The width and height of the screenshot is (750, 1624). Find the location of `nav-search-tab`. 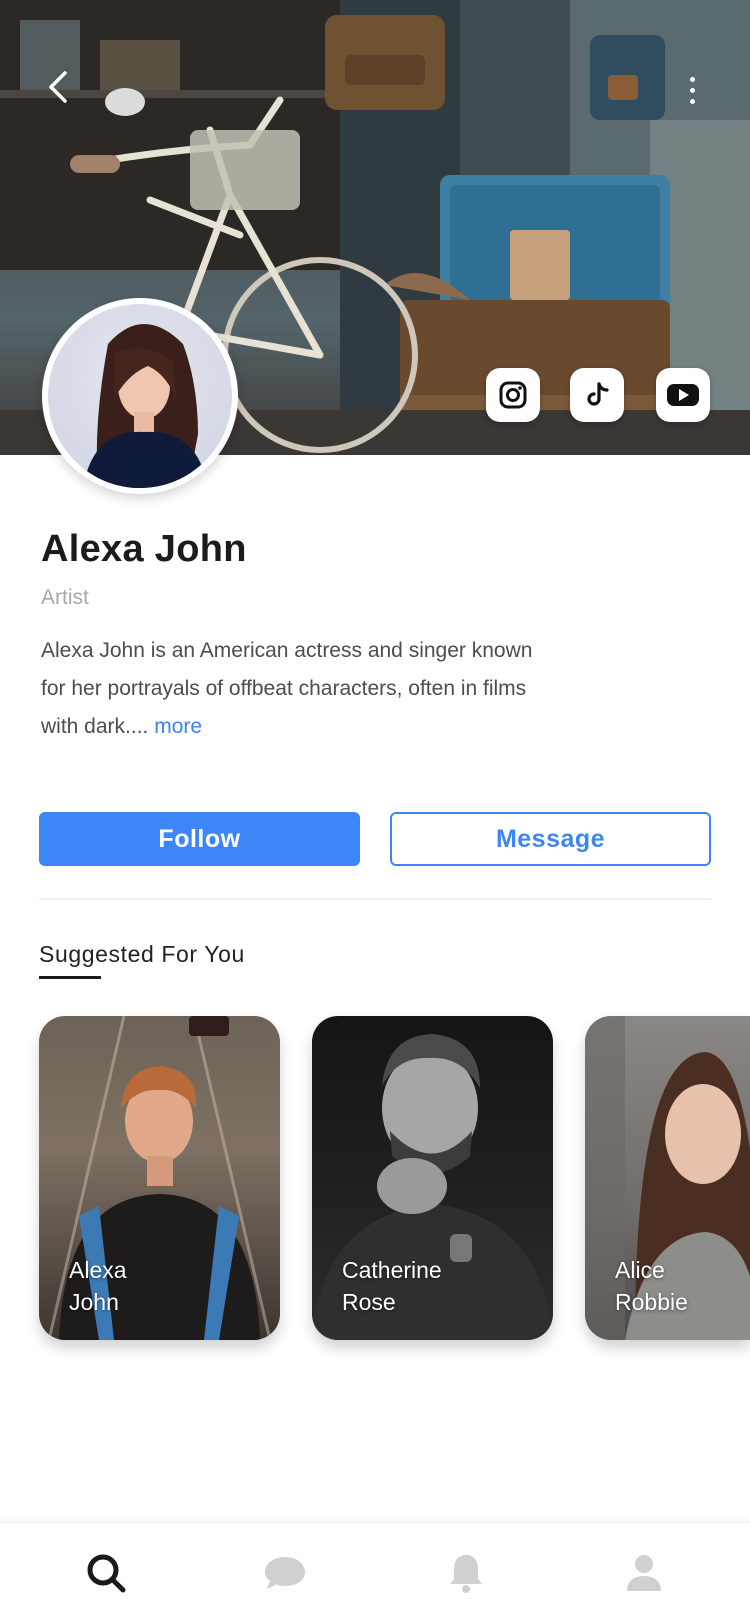

nav-search-tab is located at coordinates (106, 1573).